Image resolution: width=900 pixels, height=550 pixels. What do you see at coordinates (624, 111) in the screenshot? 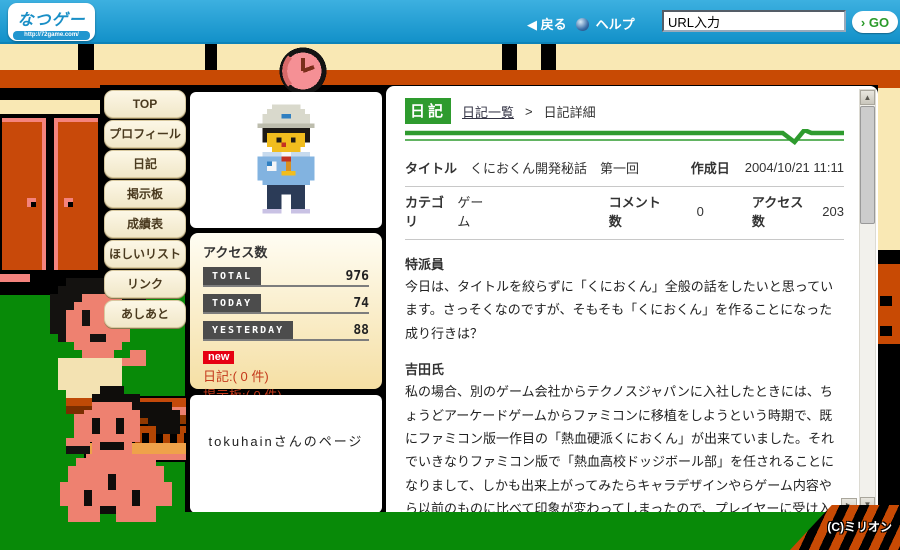
I see `breadcrumb: 日記 日記一覧 > 日記詳細` at bounding box center [624, 111].